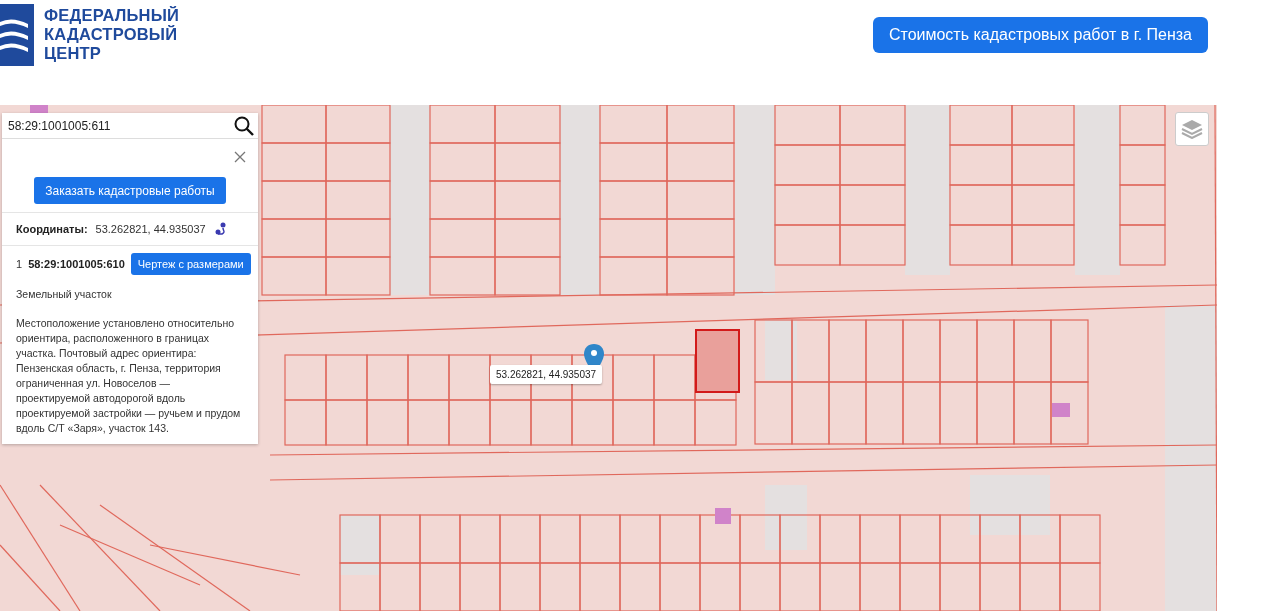  What do you see at coordinates (546, 374) in the screenshot?
I see `coordinates-popup: 53.262821, 44.935037` at bounding box center [546, 374].